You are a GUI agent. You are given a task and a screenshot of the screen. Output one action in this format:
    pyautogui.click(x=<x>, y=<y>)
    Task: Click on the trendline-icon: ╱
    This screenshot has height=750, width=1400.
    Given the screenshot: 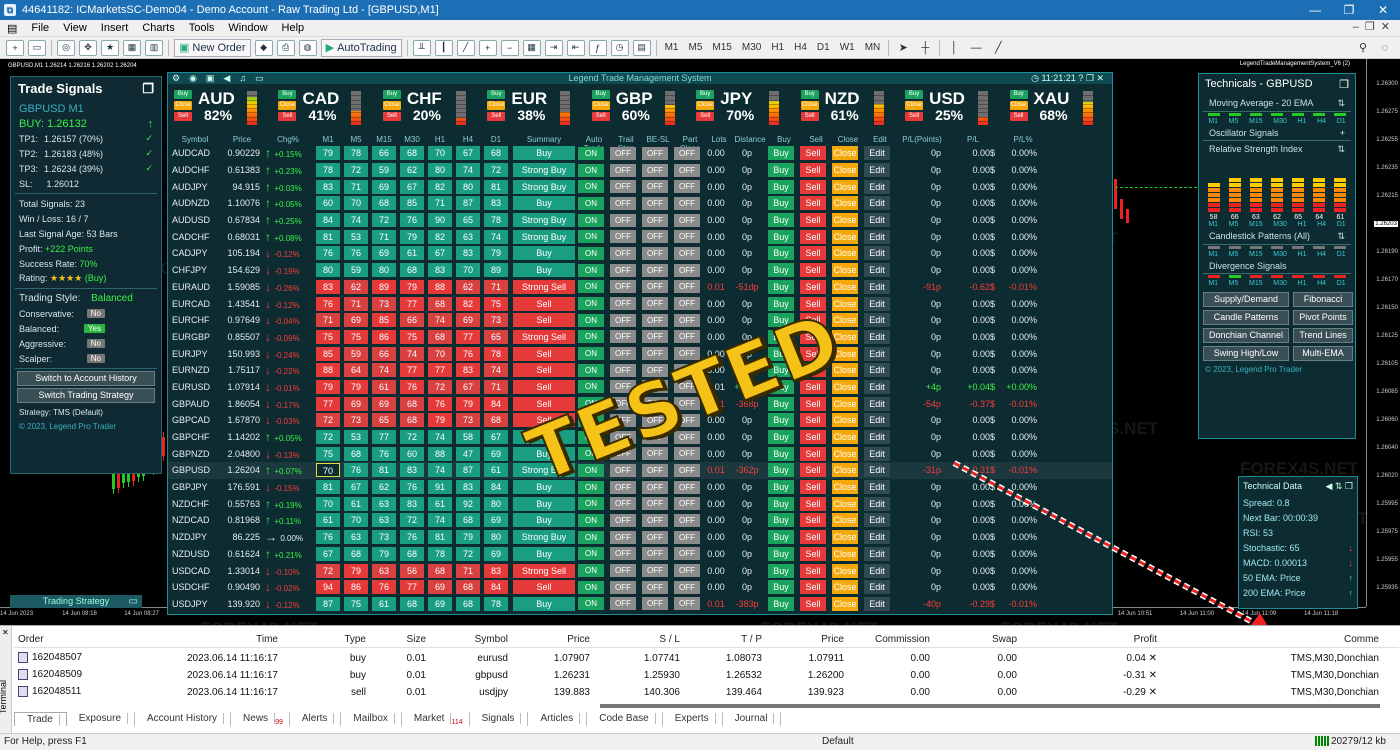 What is the action you would take?
    pyautogui.click(x=998, y=48)
    